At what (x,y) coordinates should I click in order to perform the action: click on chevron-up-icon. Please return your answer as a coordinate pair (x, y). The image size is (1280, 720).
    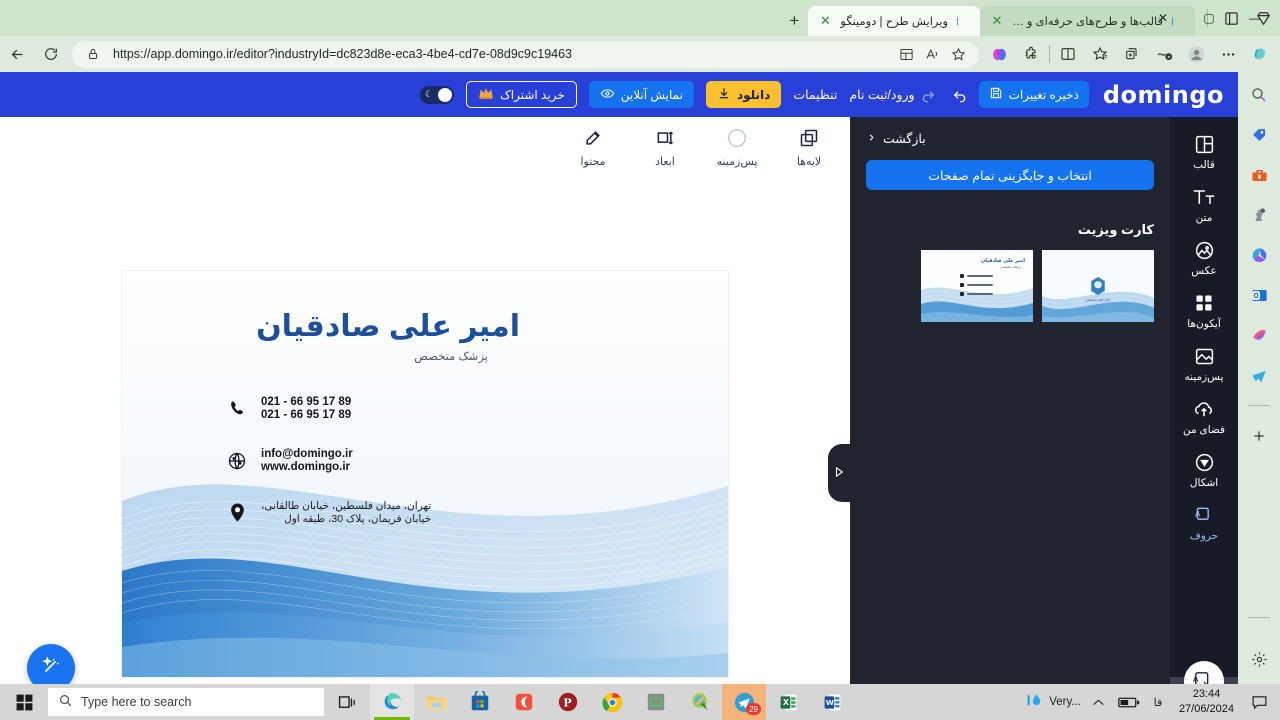
    Looking at the image, I should click on (1099, 702).